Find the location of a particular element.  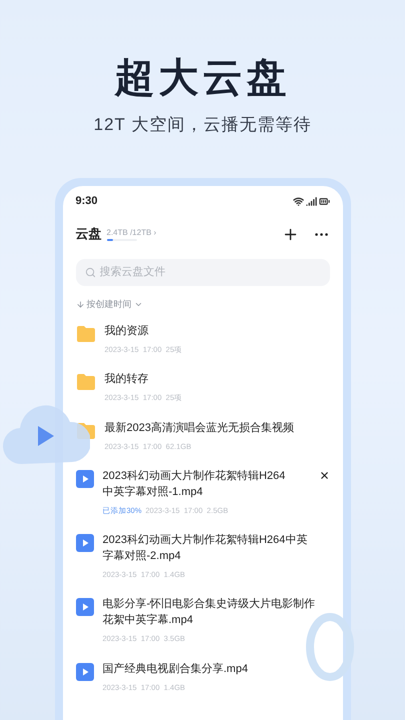

more-icon is located at coordinates (321, 234).